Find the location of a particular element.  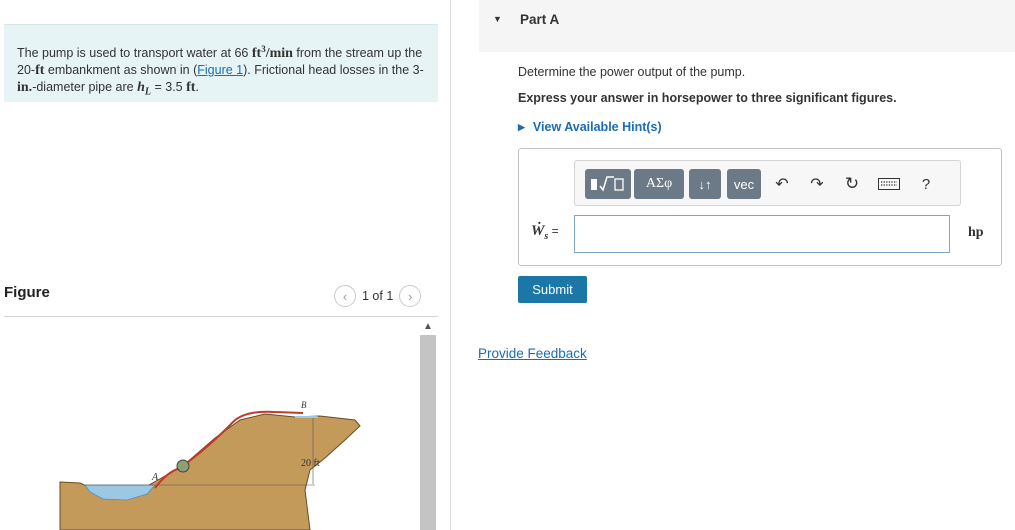

next-figure-button: › is located at coordinates (410, 296).